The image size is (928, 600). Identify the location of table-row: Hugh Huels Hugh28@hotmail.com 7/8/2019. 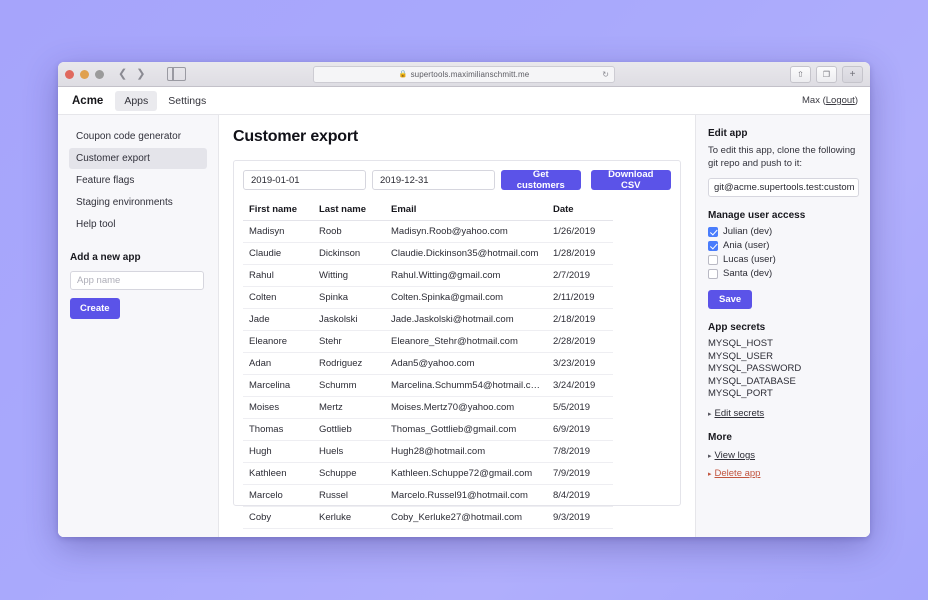
(428, 451).